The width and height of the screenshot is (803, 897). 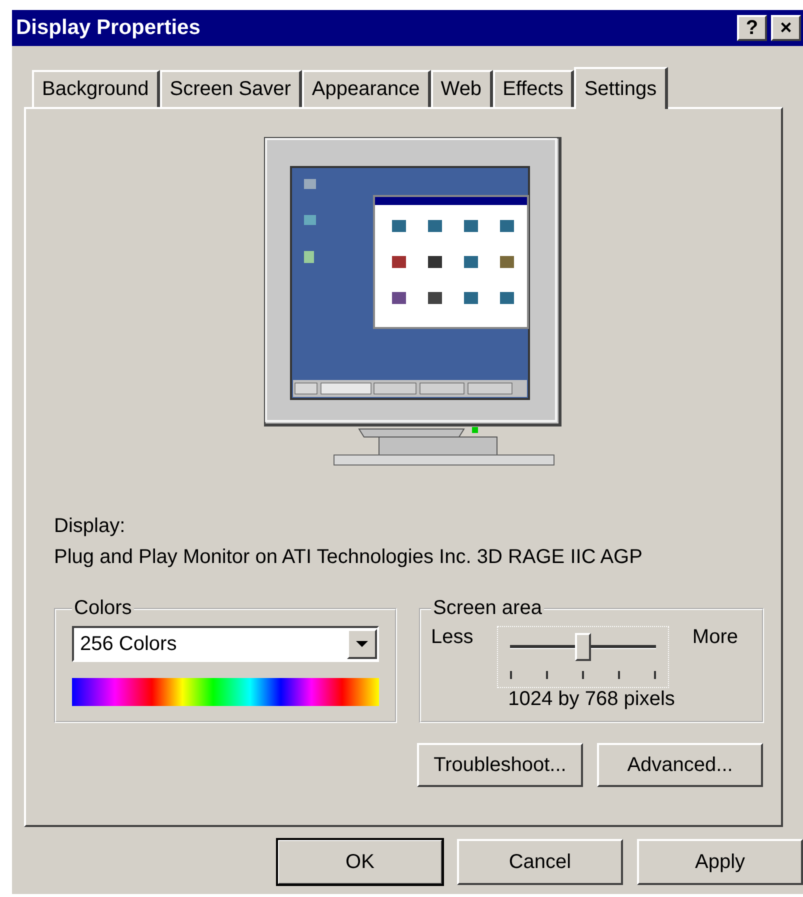 I want to click on tab: Web, so click(x=461, y=88).